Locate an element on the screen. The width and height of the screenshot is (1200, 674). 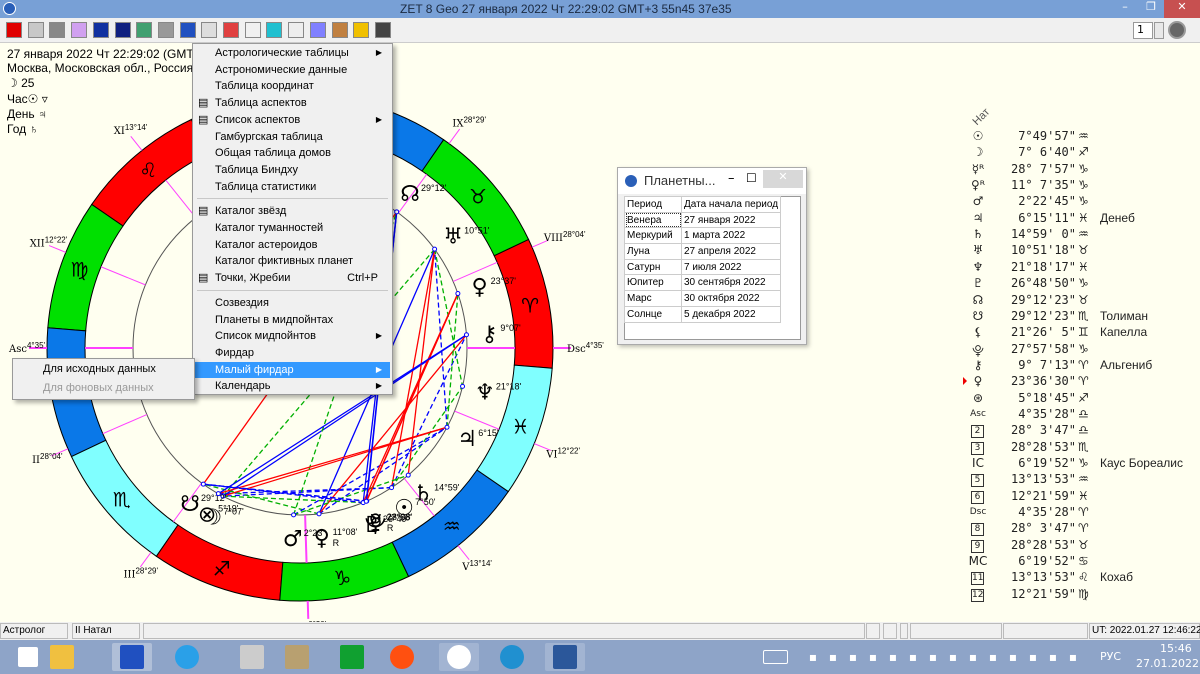
position-row: 3 28°28'53" ♏ is located at coordinates (1083, 448).